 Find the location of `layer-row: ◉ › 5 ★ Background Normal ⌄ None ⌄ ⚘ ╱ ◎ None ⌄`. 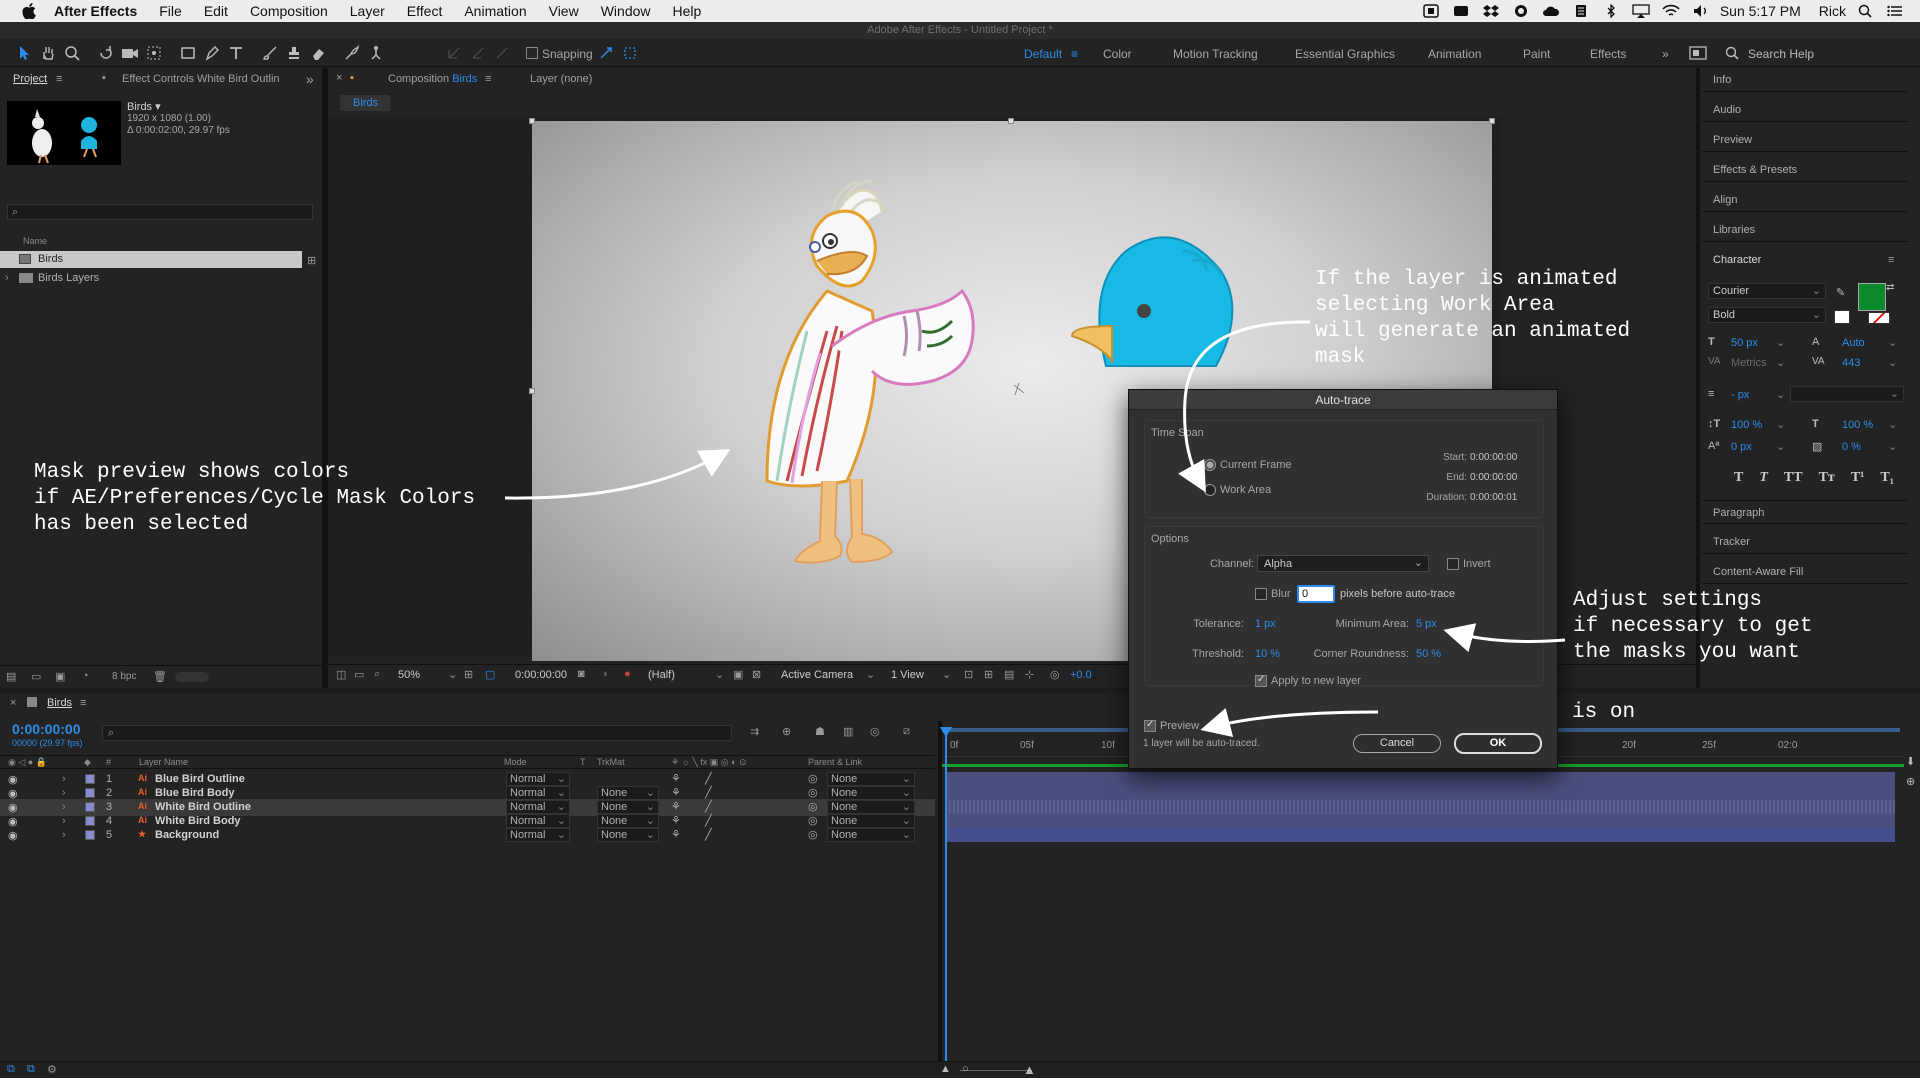

layer-row: ◉ › 5 ★ Background Normal ⌄ None ⌄ ⚘ ╱ ◎ None ⌄ is located at coordinates (467, 835).